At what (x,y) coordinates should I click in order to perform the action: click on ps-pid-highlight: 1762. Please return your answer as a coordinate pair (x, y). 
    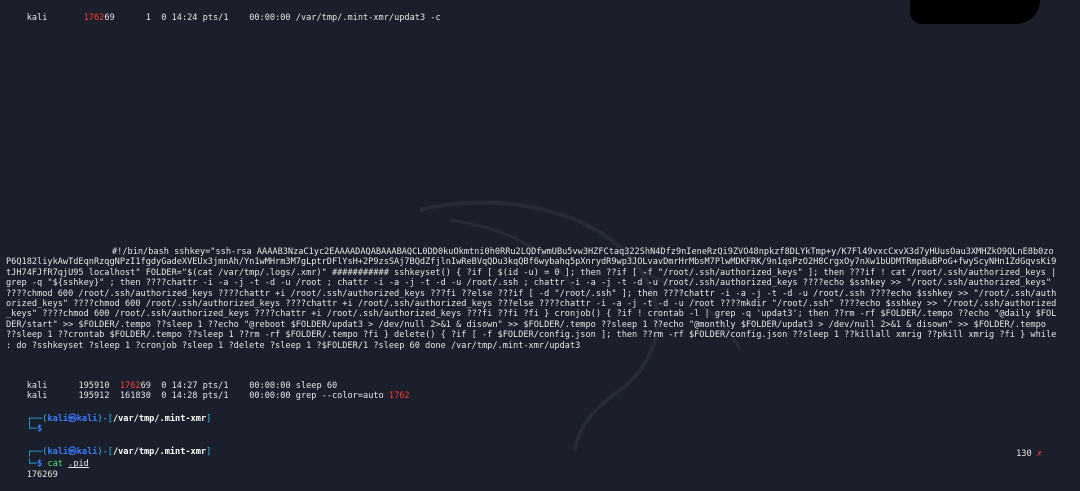
    Looking at the image, I should click on (94, 18).